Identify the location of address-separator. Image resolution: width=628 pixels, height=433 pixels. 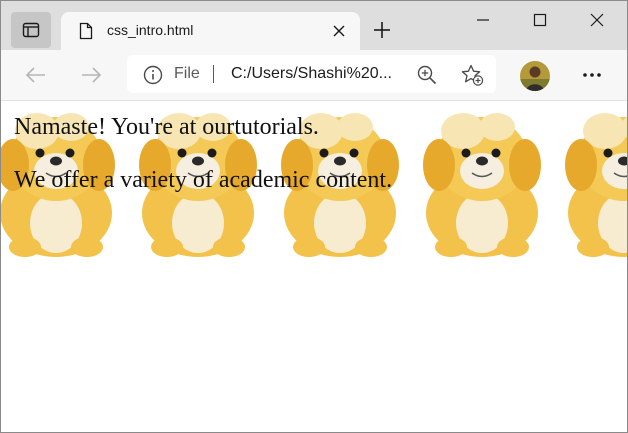
(213, 74).